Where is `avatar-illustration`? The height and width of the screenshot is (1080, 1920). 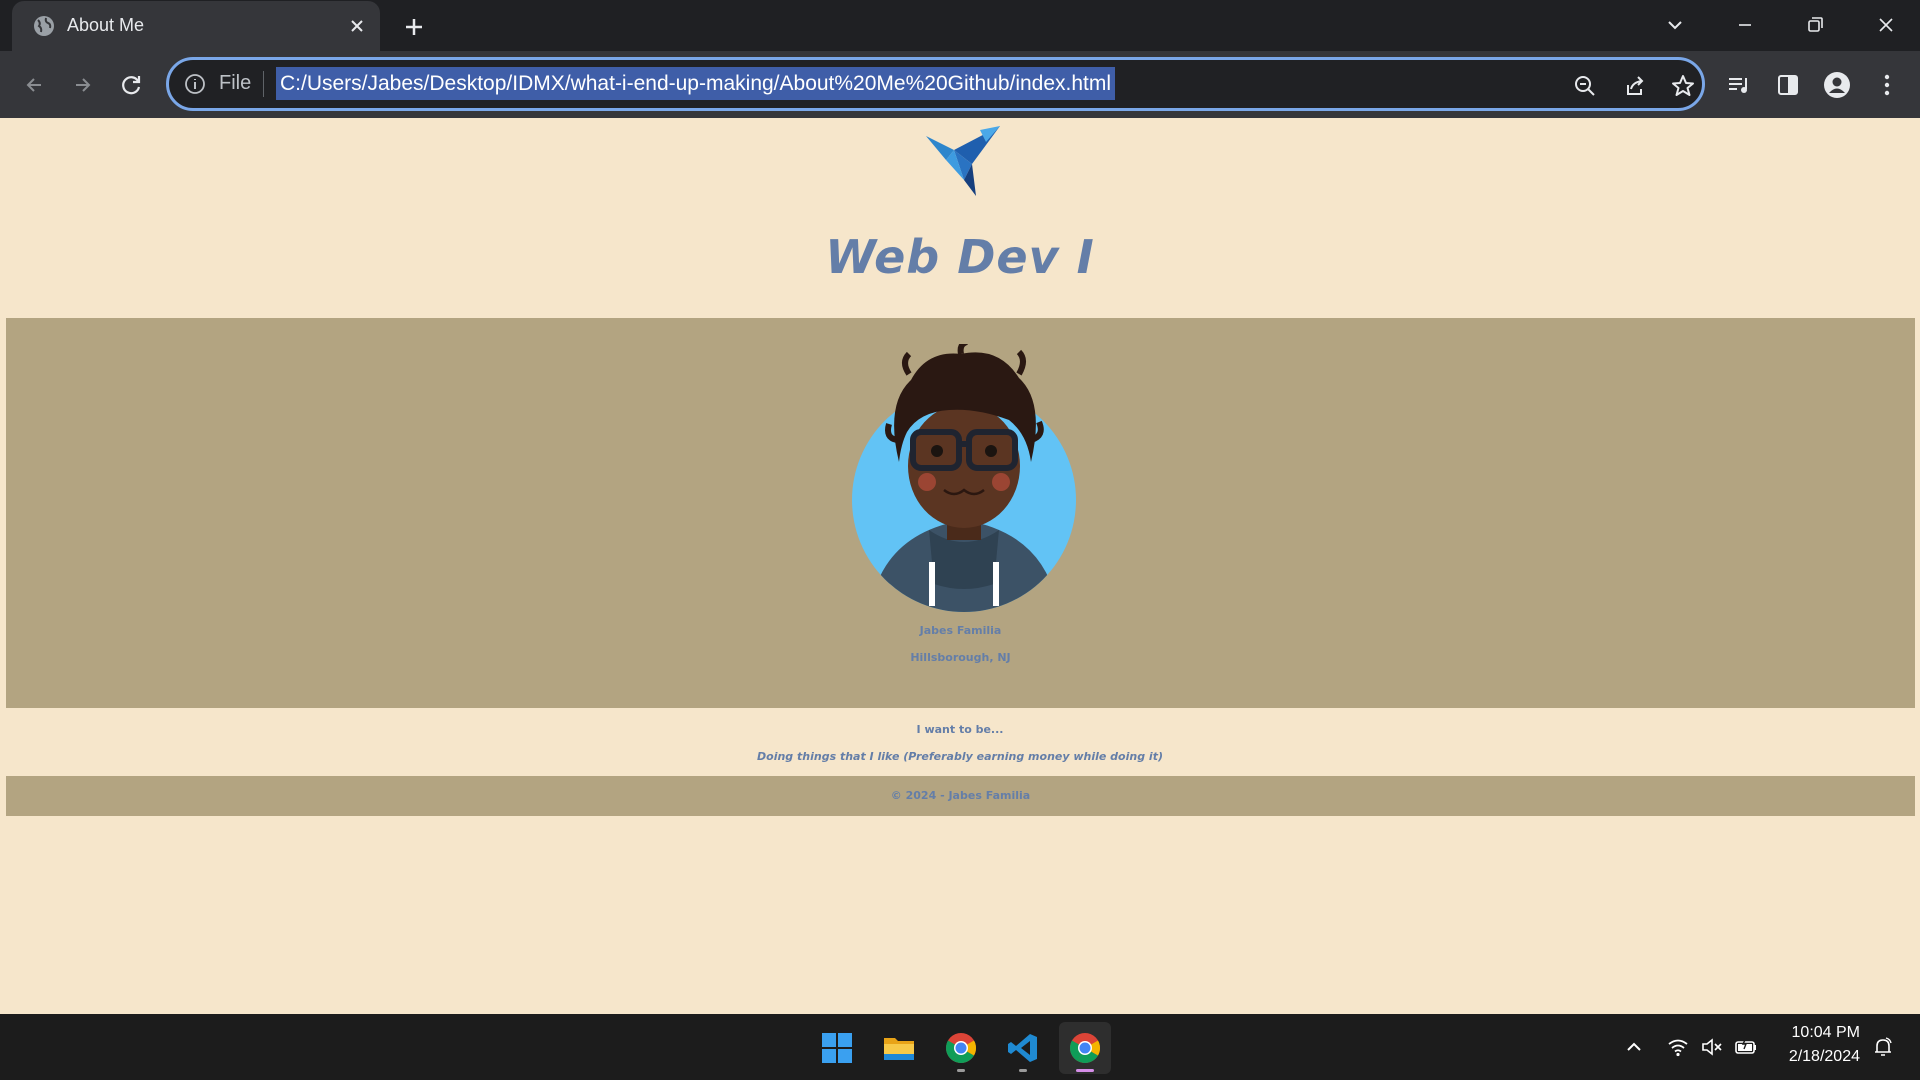 avatar-illustration is located at coordinates (964, 478).